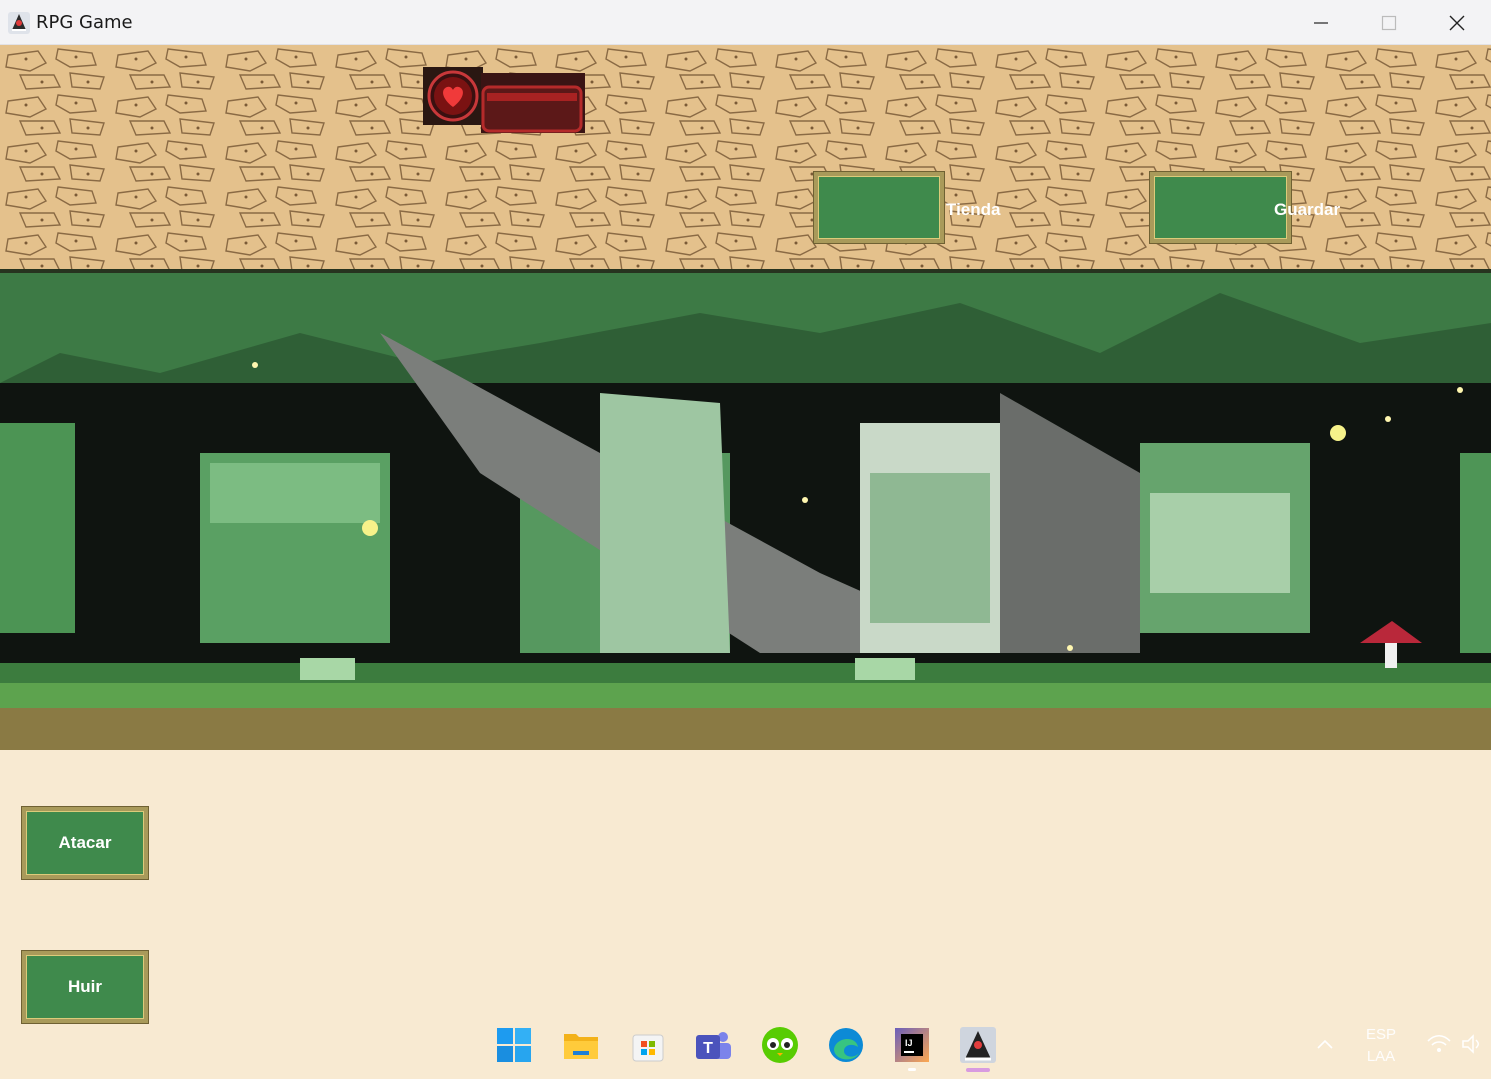  I want to click on minimize-button, so click(1321, 22).